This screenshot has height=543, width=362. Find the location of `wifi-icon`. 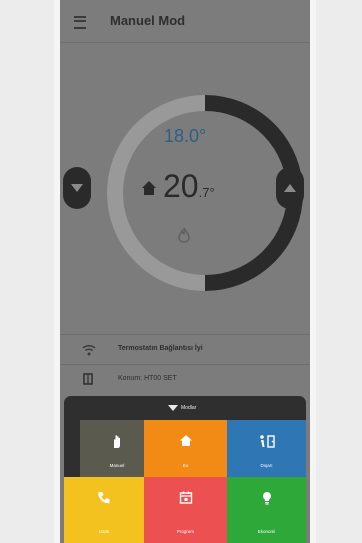

wifi-icon is located at coordinates (89, 350).